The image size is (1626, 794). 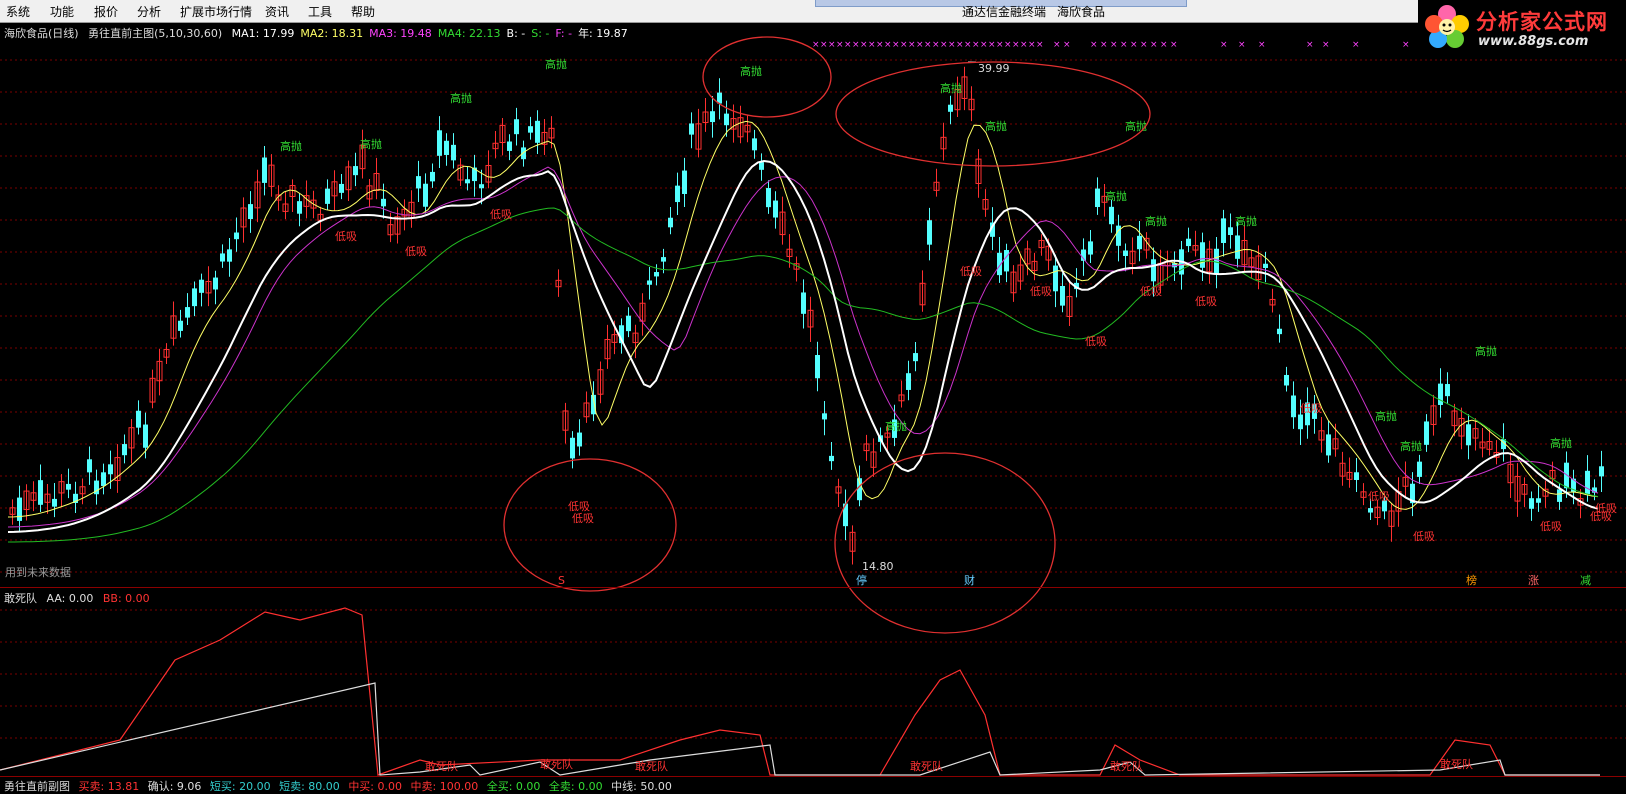 What do you see at coordinates (994, 68) in the screenshot?
I see `high-price-label: 39.99` at bounding box center [994, 68].